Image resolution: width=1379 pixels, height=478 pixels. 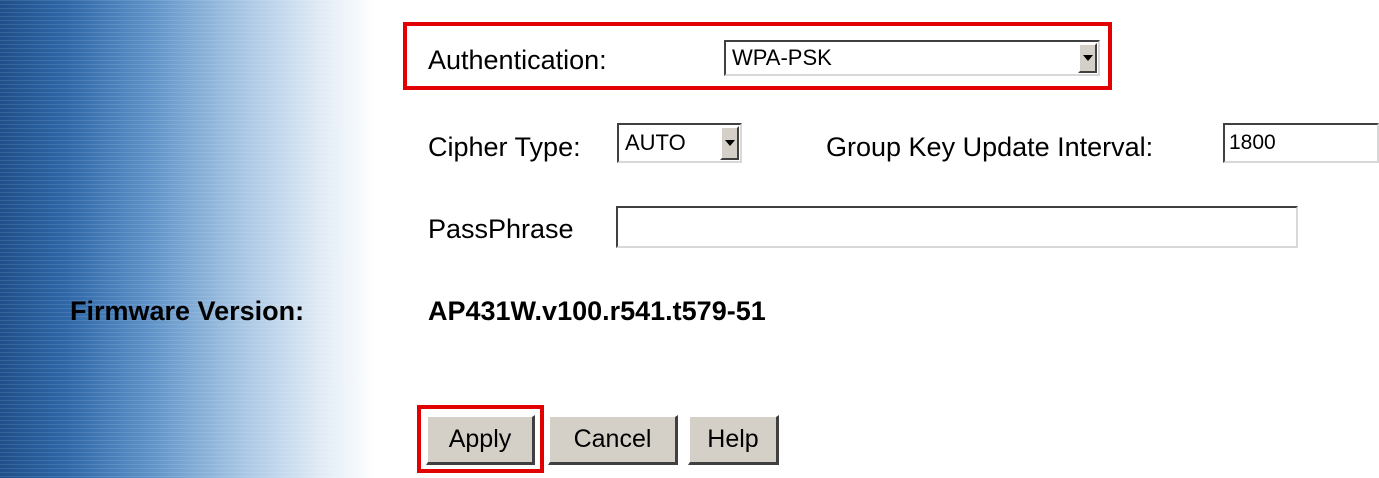 What do you see at coordinates (504, 147) in the screenshot?
I see `cipher-type-label: Cipher Type:` at bounding box center [504, 147].